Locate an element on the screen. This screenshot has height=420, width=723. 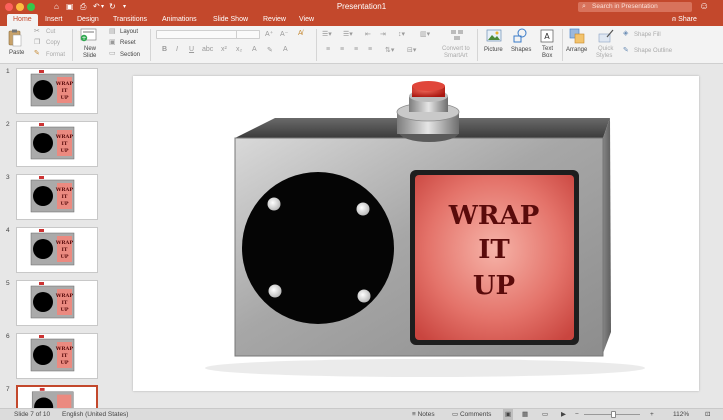
tab-home: Home is located at coordinates (22, 20).